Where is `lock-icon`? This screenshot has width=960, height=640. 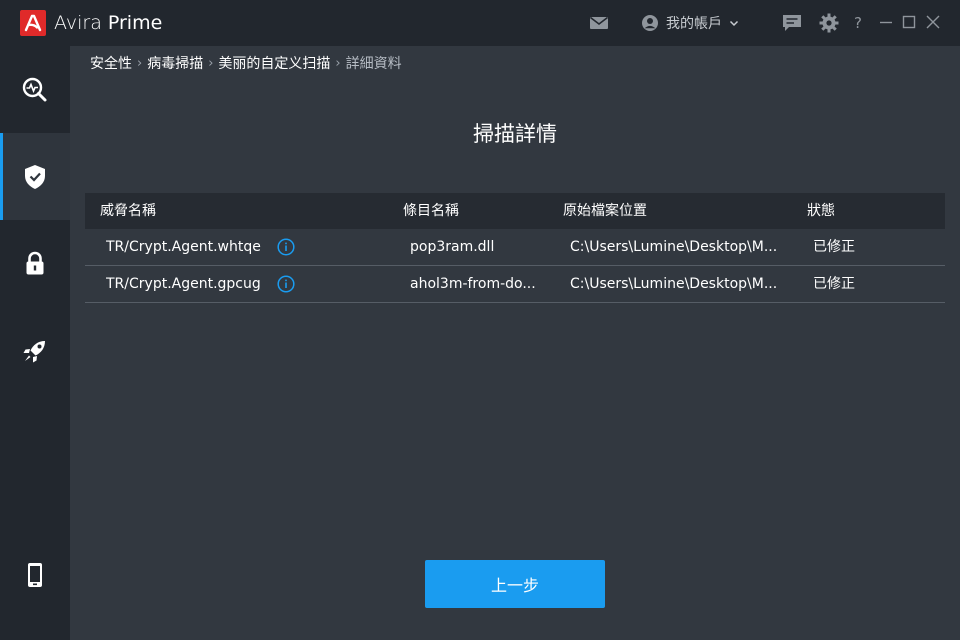 lock-icon is located at coordinates (35, 262).